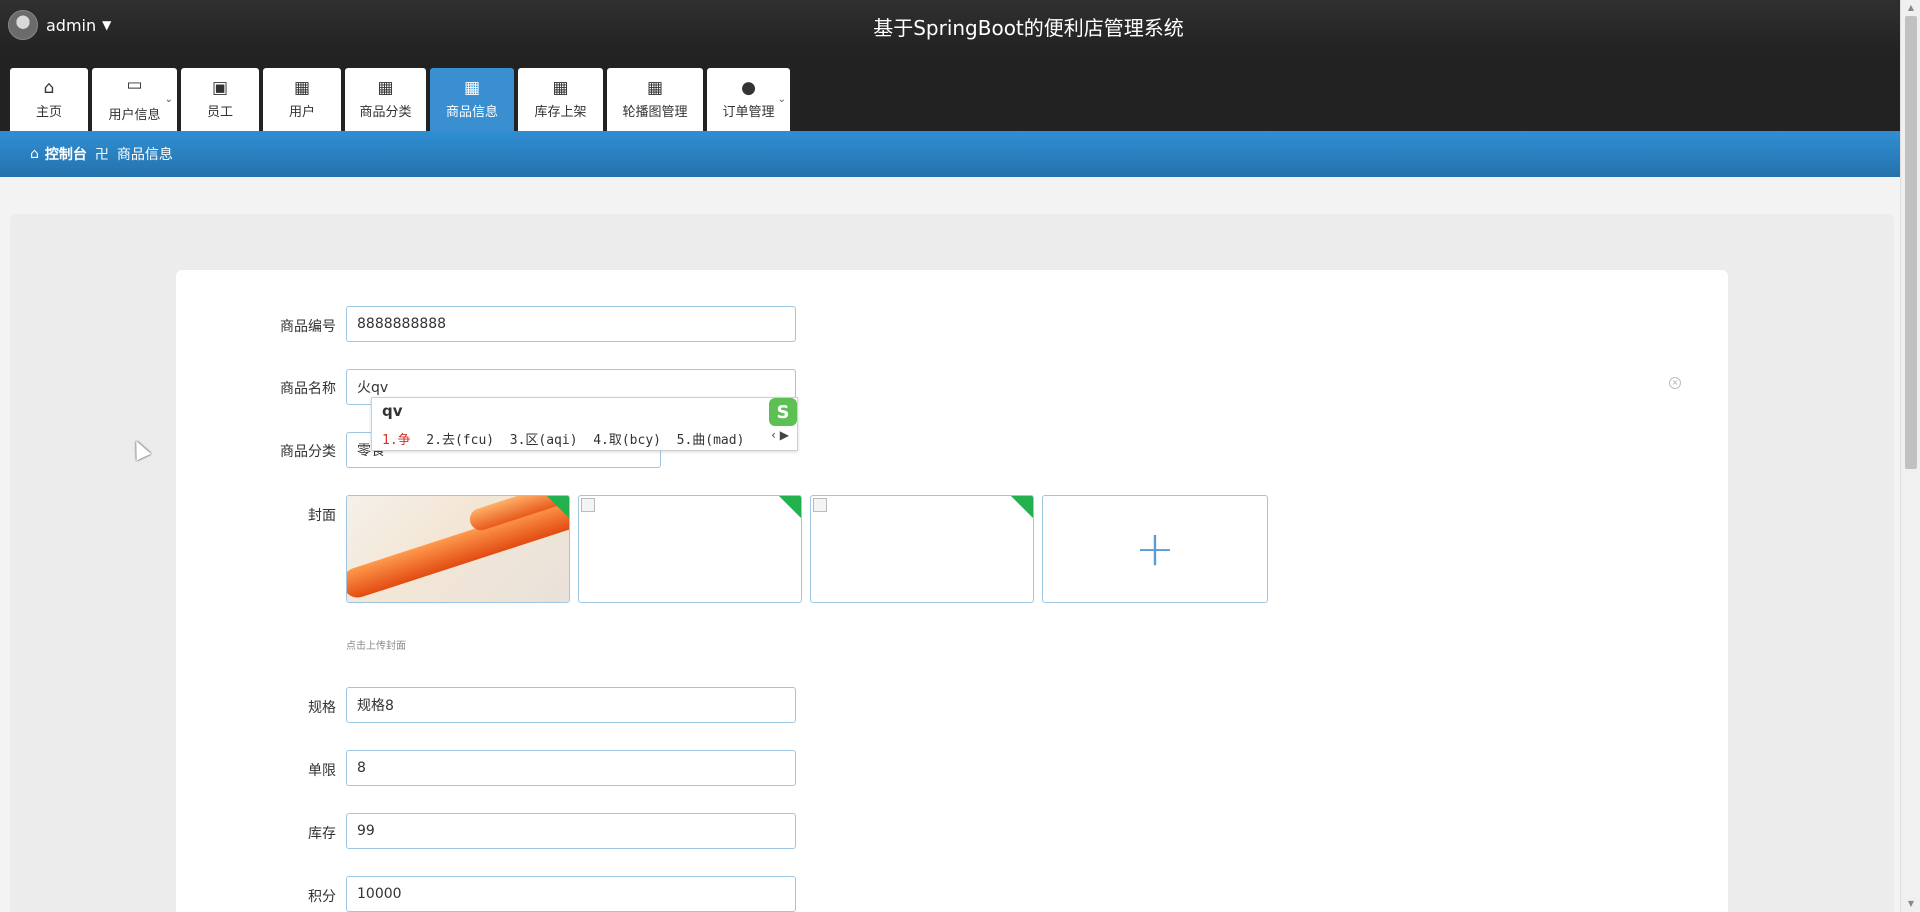  What do you see at coordinates (134, 115) in the screenshot?
I see `tab-label: 用户信息` at bounding box center [134, 115].